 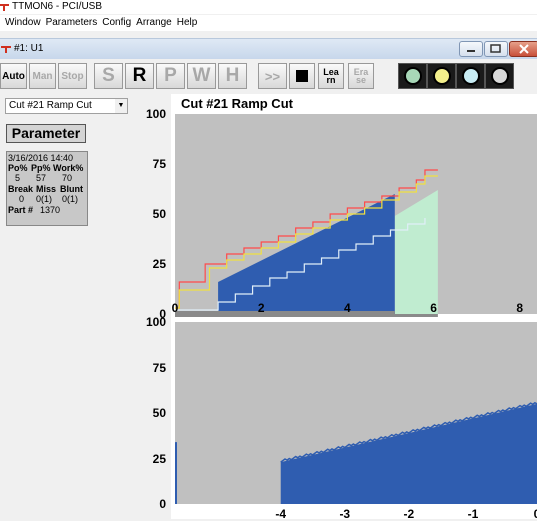 I want to click on toolbar: Auto Man Stop S R P W H >> Lea rn Era se, so click(x=268, y=76).